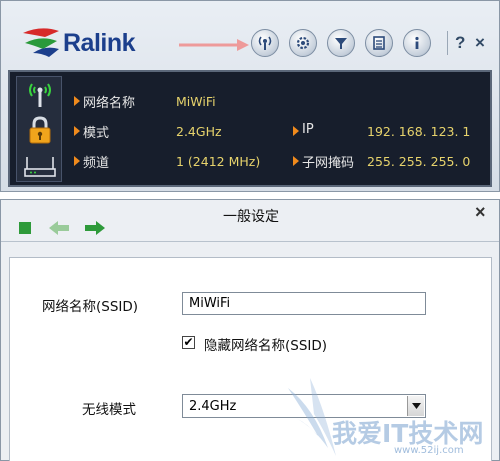  Describe the element at coordinates (96, 163) in the screenshot. I see `channel-label: 频道` at that location.